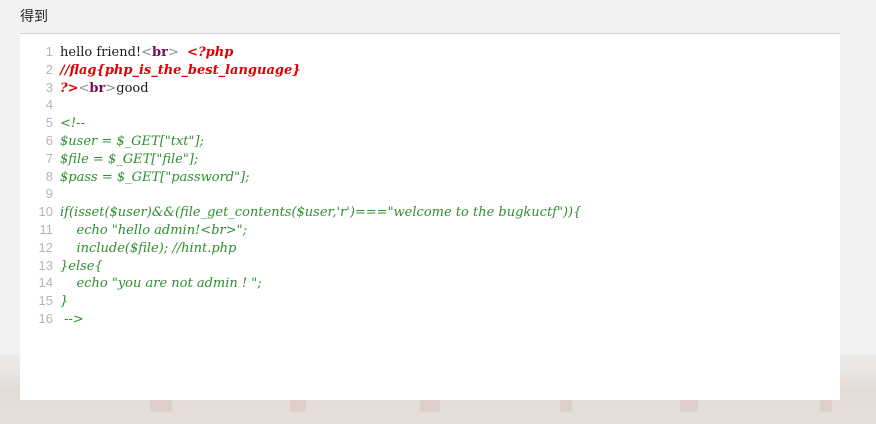 This screenshot has height=424, width=876. Describe the element at coordinates (45, 265) in the screenshot. I see `line-number: 13` at that location.